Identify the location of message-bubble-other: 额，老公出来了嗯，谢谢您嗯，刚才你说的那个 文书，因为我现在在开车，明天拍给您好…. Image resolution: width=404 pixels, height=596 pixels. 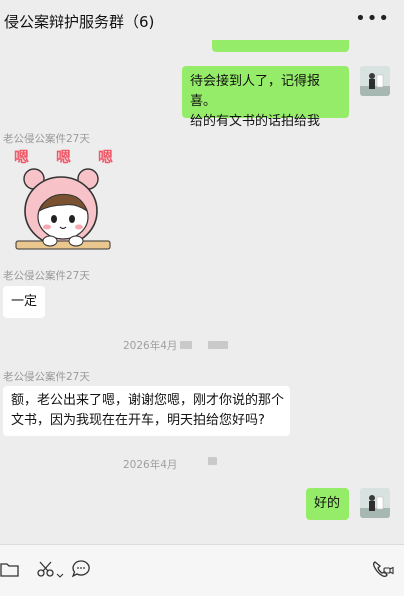
(146, 411).